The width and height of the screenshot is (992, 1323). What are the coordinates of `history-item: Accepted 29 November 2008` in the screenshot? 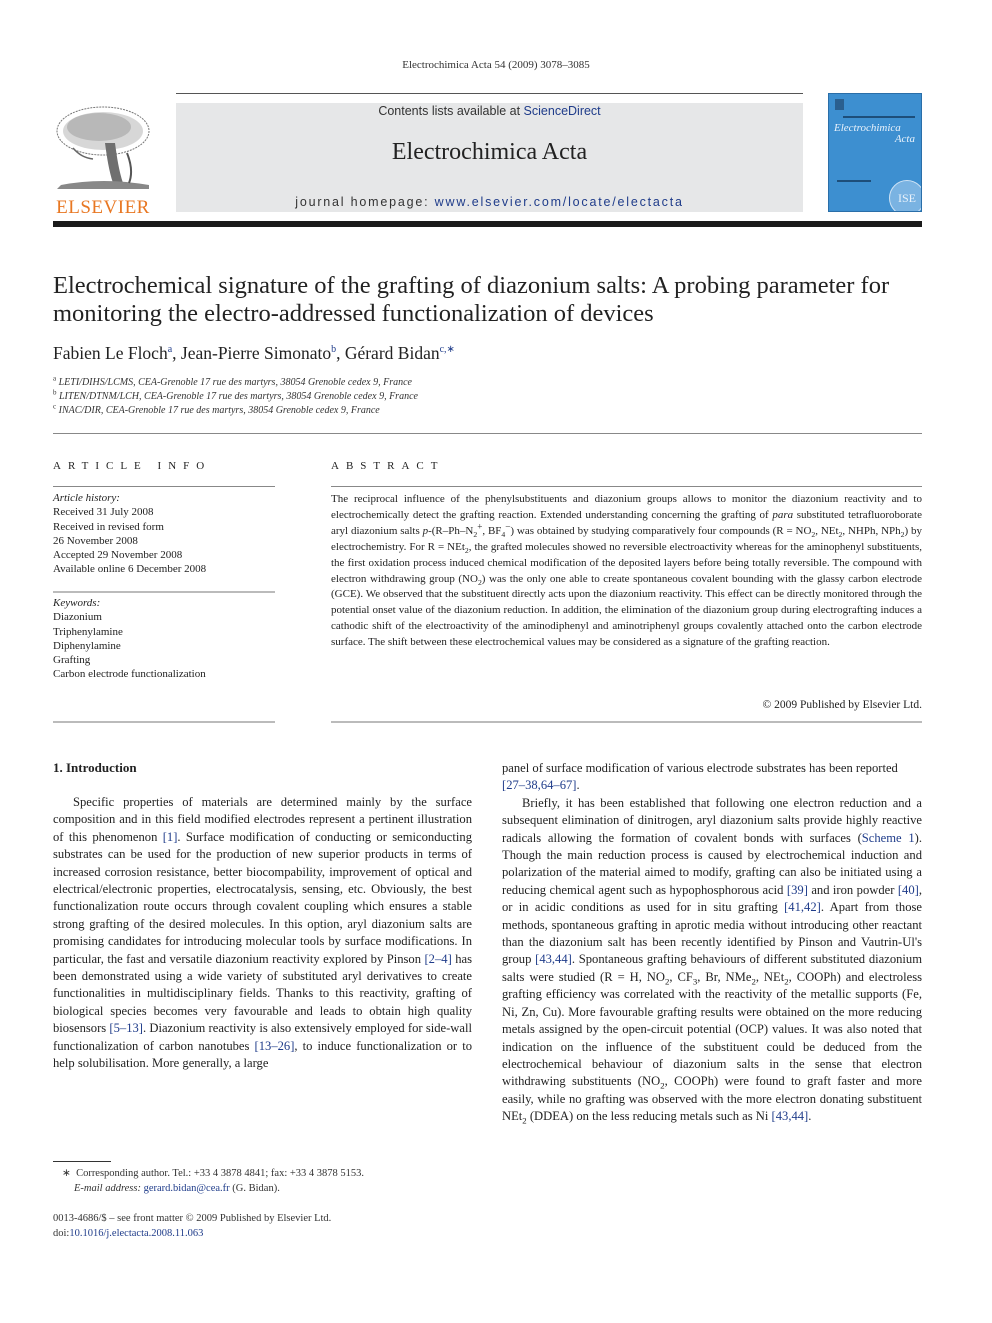 It's located at (118, 555).